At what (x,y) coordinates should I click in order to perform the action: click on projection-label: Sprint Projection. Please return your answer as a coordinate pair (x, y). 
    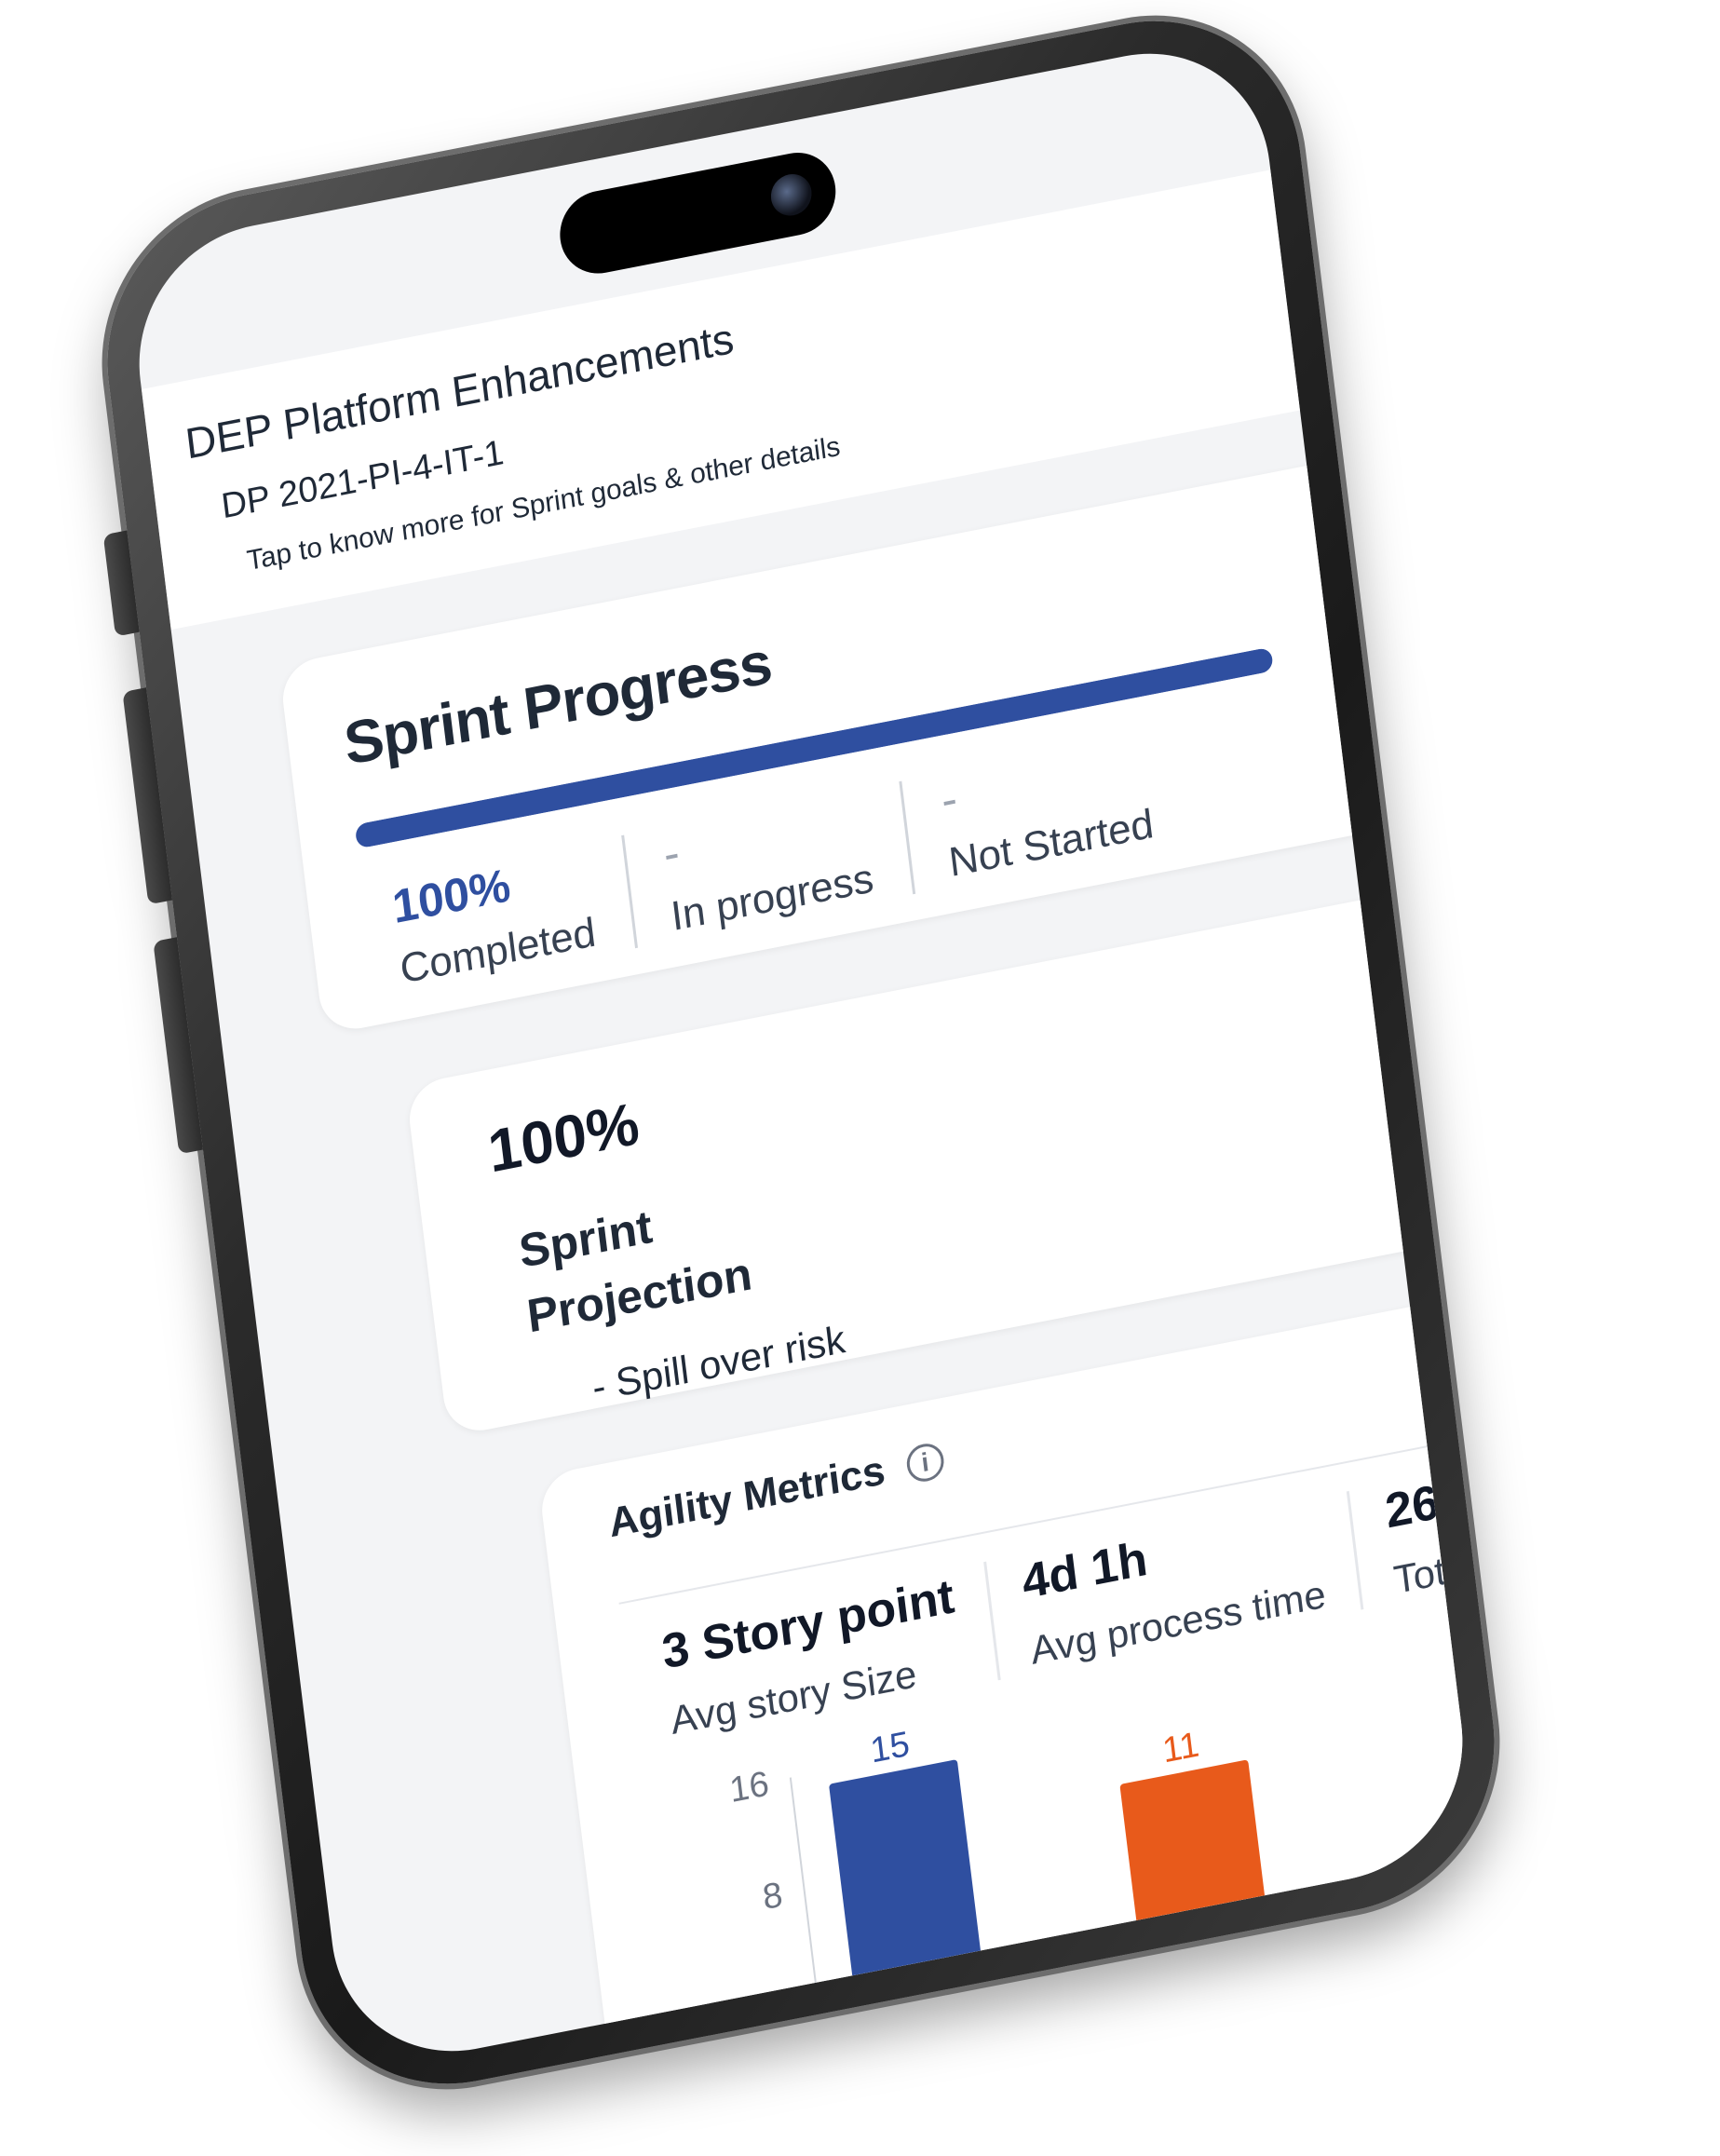
    Looking at the image, I should click on (635, 1271).